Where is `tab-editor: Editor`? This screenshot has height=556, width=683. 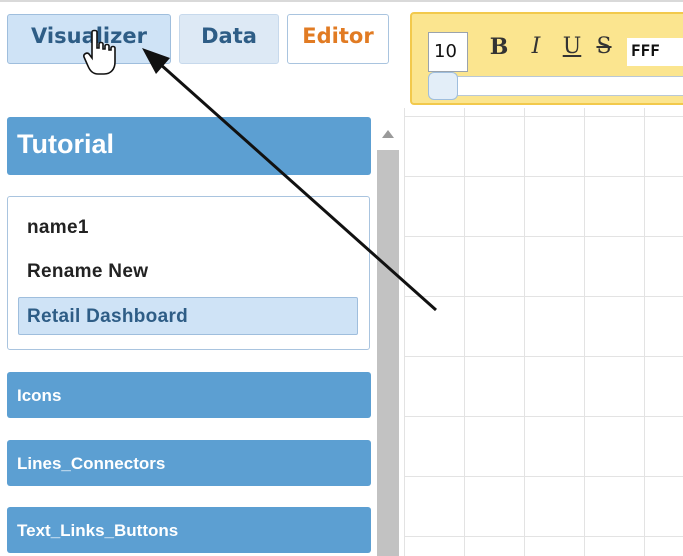
tab-editor: Editor is located at coordinates (338, 39).